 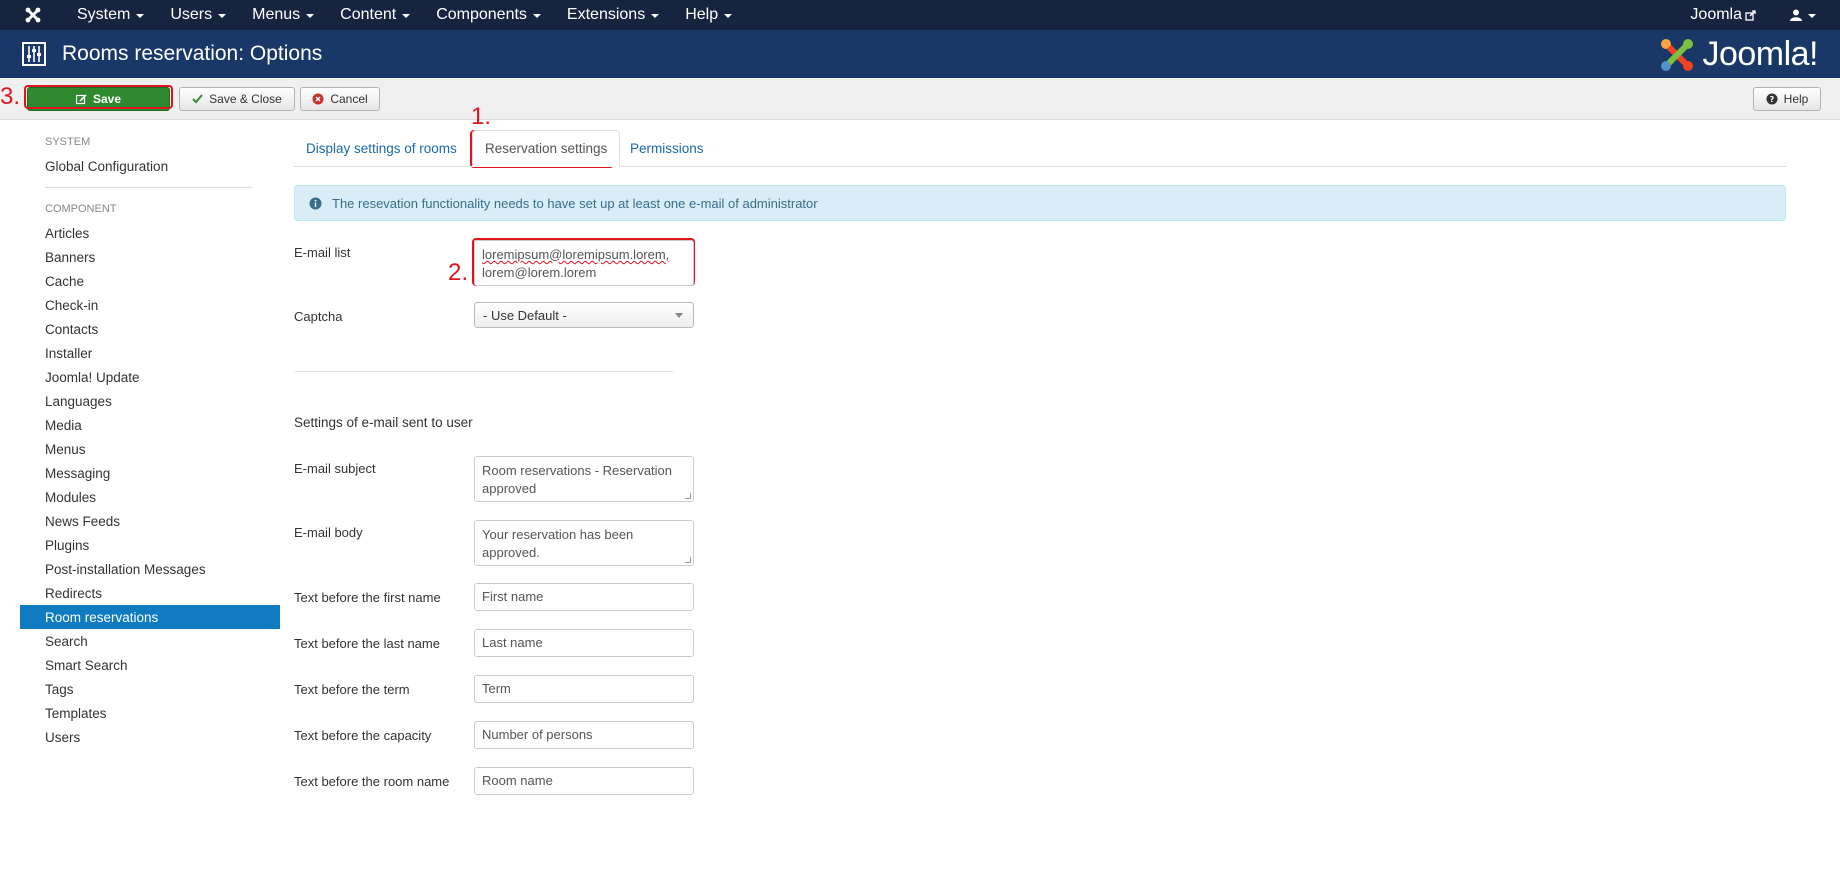 I want to click on email-subject-textarea: Room reservations - Reservation approved, so click(x=584, y=479).